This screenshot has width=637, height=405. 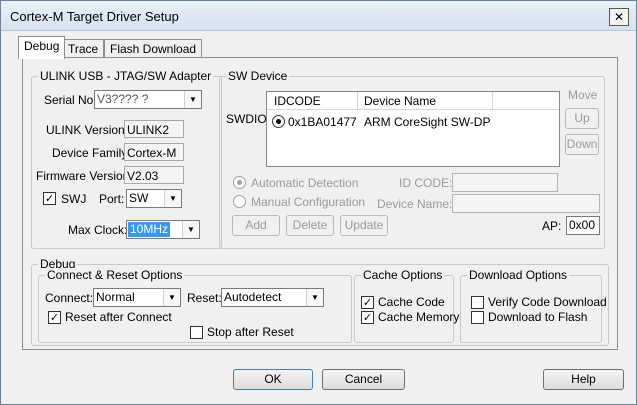 I want to click on cancel-button: Cancel, so click(x=363, y=379).